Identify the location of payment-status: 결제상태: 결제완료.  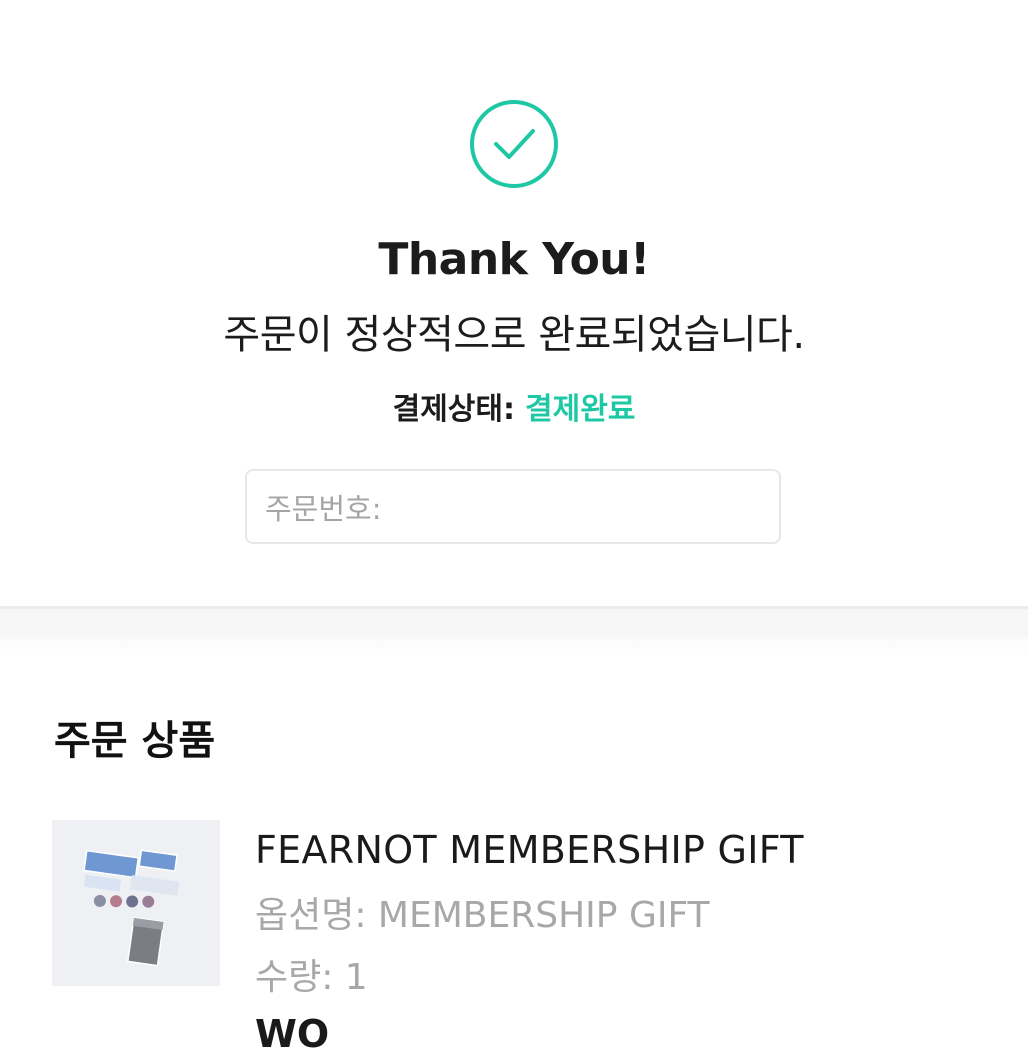
(514, 406).